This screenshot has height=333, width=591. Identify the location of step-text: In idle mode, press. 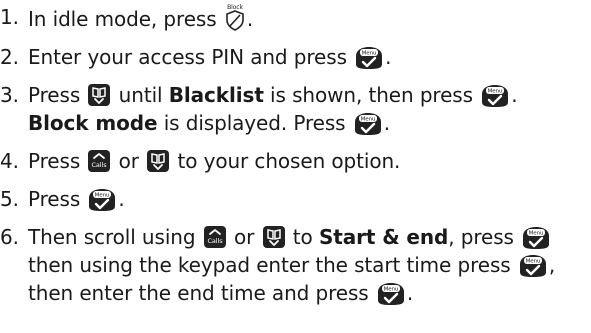
(122, 19).